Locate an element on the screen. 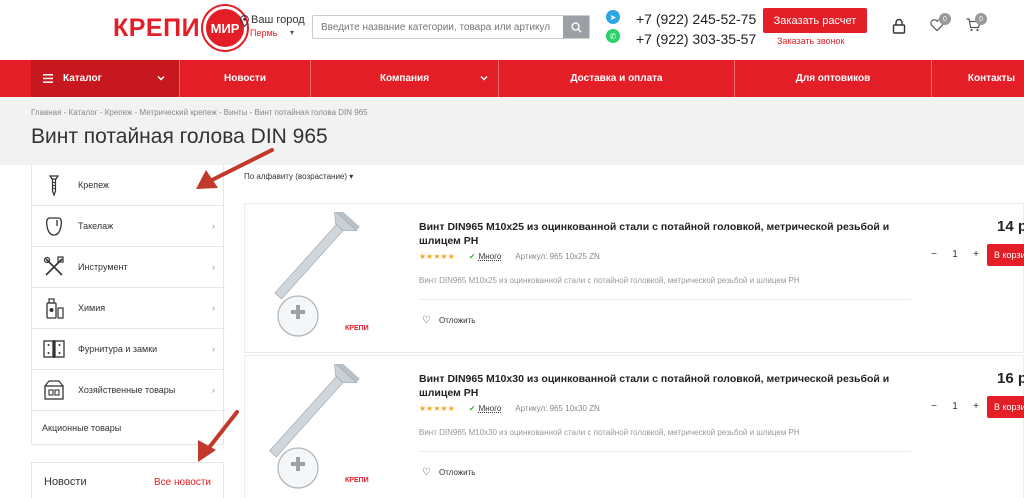 The width and height of the screenshot is (1024, 498). search-button is located at coordinates (576, 27).